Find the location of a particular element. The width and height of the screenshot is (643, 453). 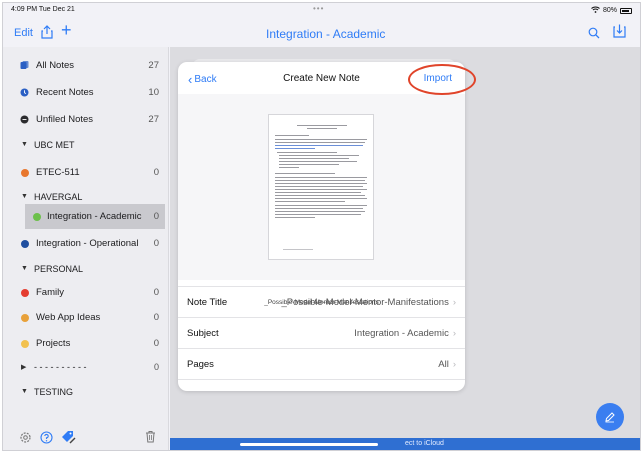

sidebar-item-label: Unfiled Notes is located at coordinates (65, 119).